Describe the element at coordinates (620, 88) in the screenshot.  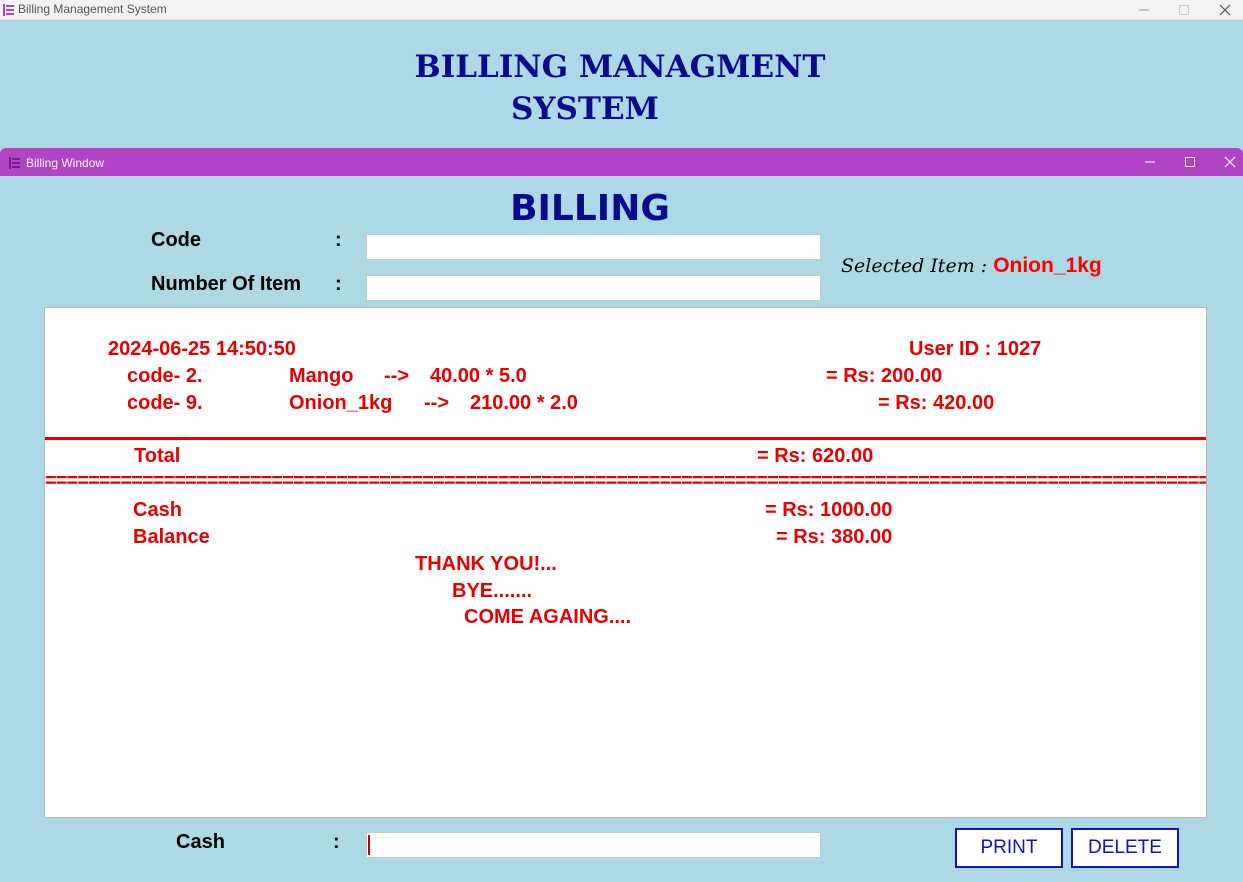
I see `system-heading: BILLING MANAGMENT SYSTEM` at that location.